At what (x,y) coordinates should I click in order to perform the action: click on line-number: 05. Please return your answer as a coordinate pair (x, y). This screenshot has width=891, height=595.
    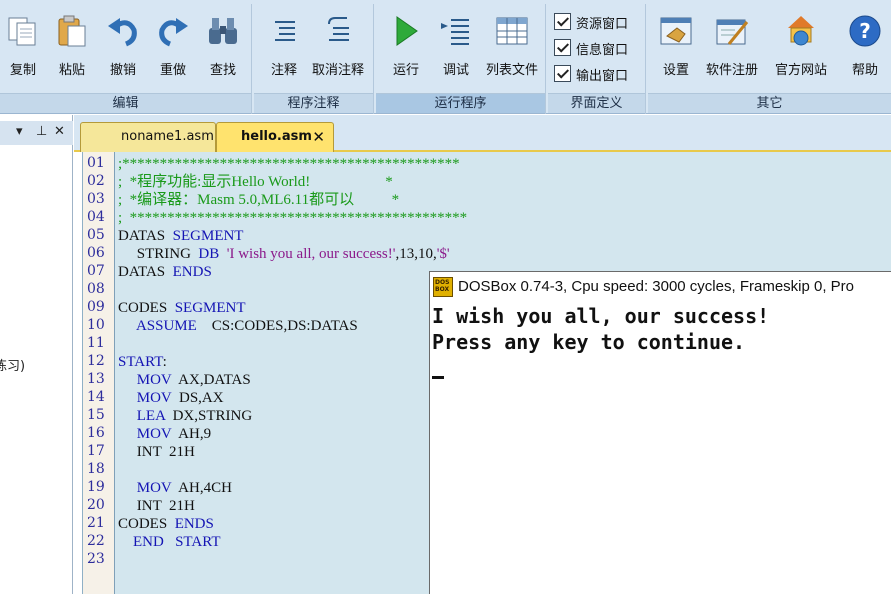
    Looking at the image, I should click on (96, 235).